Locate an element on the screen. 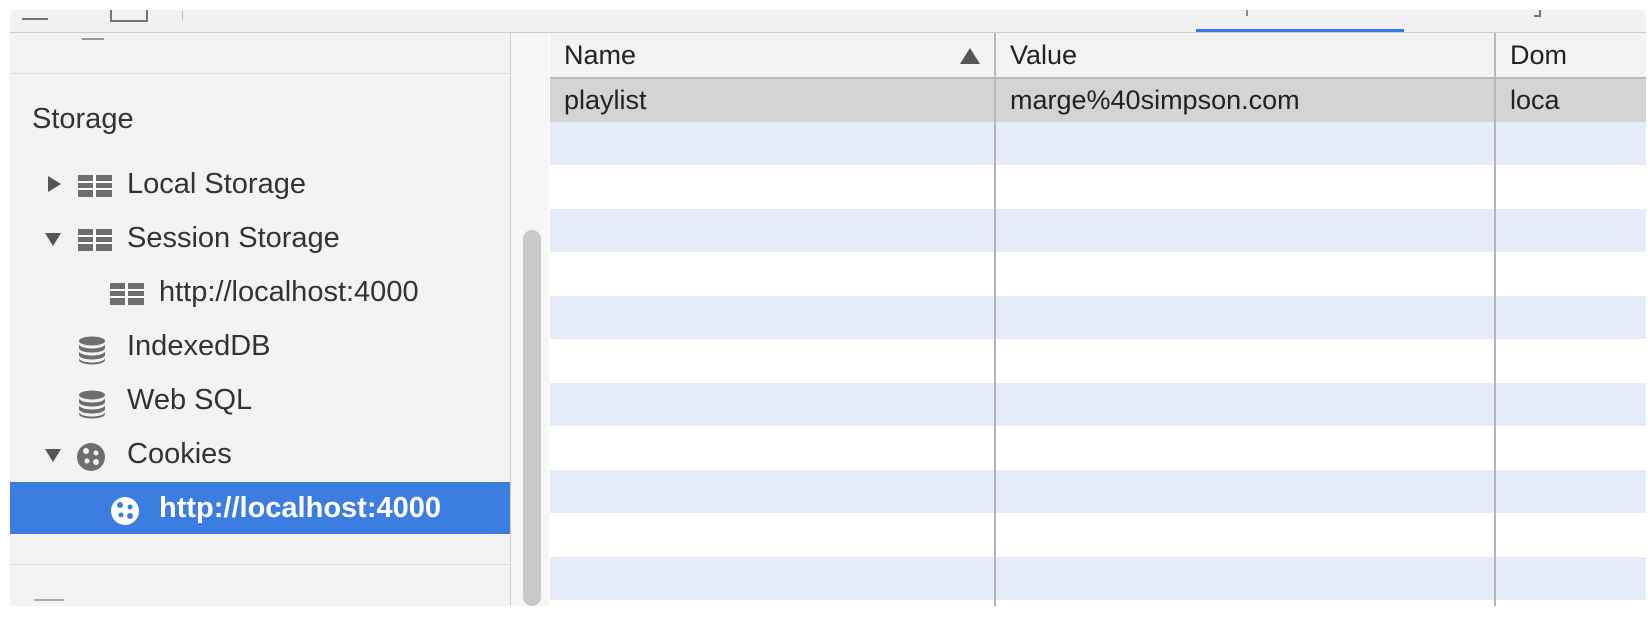 This screenshot has width=1648, height=627. sidebar-item-label: Web SQL is located at coordinates (190, 400).